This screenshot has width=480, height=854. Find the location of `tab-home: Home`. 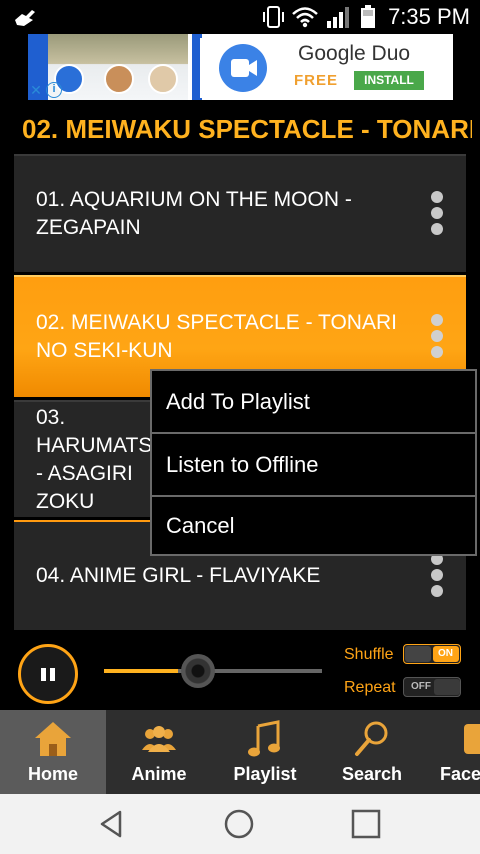

tab-home: Home is located at coordinates (53, 752).